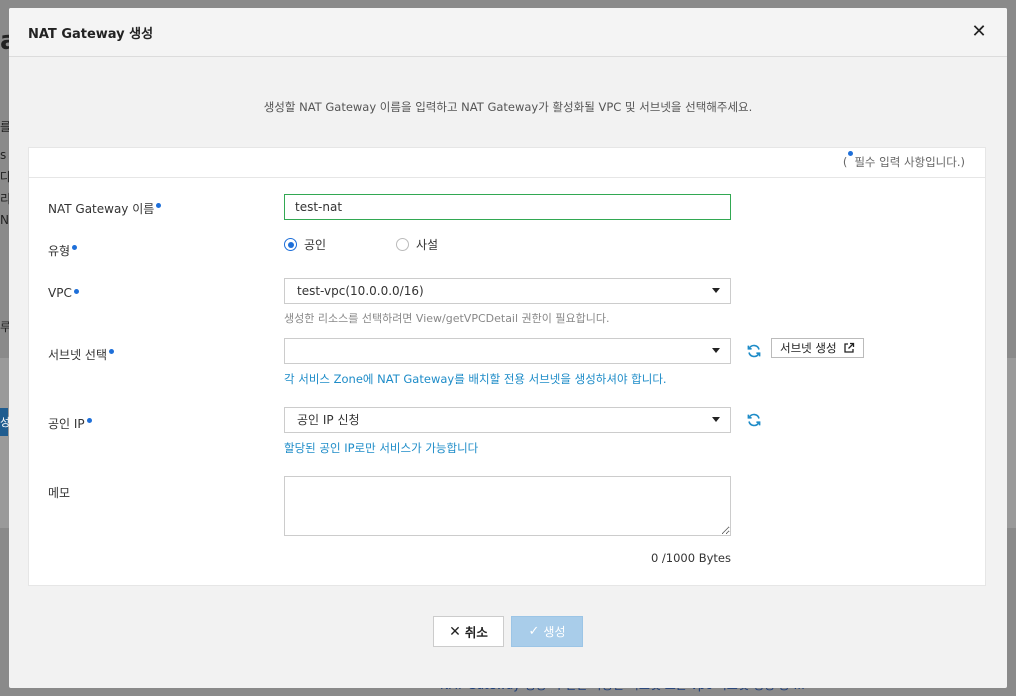  Describe the element at coordinates (5, 422) in the screenshot. I see `background-button: 성` at that location.